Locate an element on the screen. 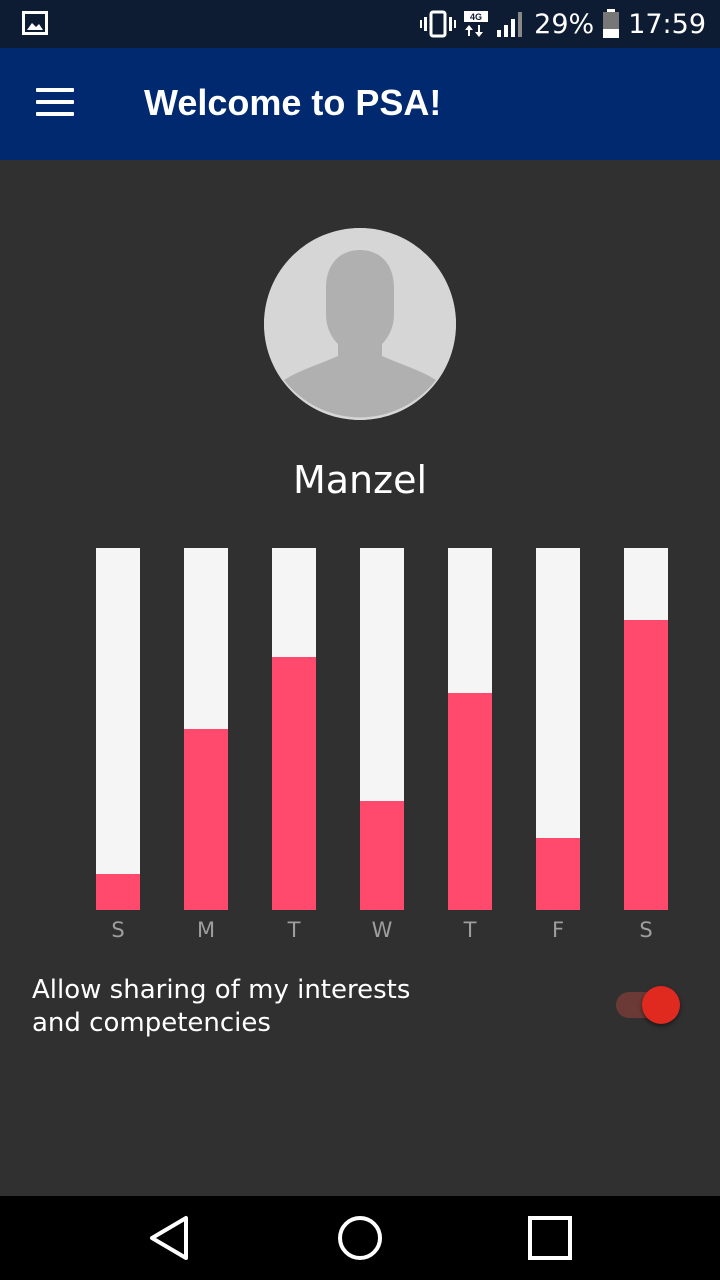 This screenshot has width=720, height=1280. sharing-label-line2: and competencies is located at coordinates (151, 1023).